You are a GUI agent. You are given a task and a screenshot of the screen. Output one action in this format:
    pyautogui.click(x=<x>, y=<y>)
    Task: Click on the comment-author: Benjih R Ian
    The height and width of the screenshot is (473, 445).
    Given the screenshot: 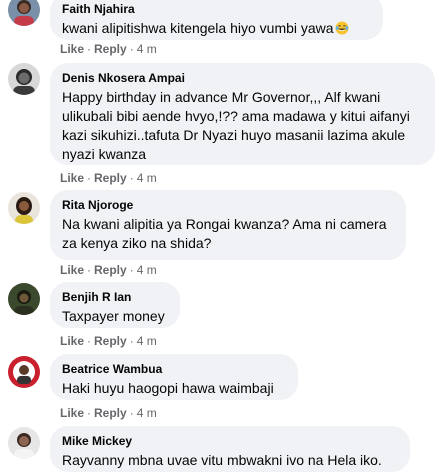 What is the action you would take?
    pyautogui.click(x=115, y=297)
    